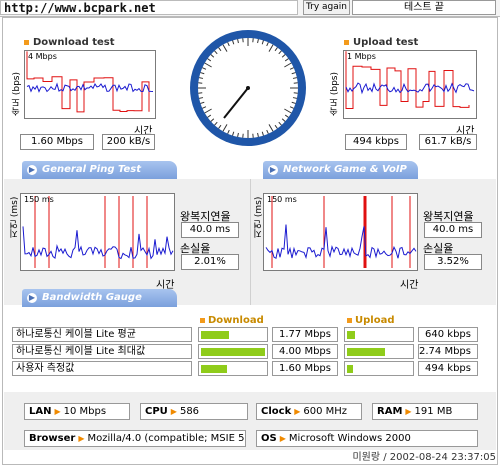 The height and width of the screenshot is (466, 500). What do you see at coordinates (269, 438) in the screenshot?
I see `os-label: OS` at bounding box center [269, 438].